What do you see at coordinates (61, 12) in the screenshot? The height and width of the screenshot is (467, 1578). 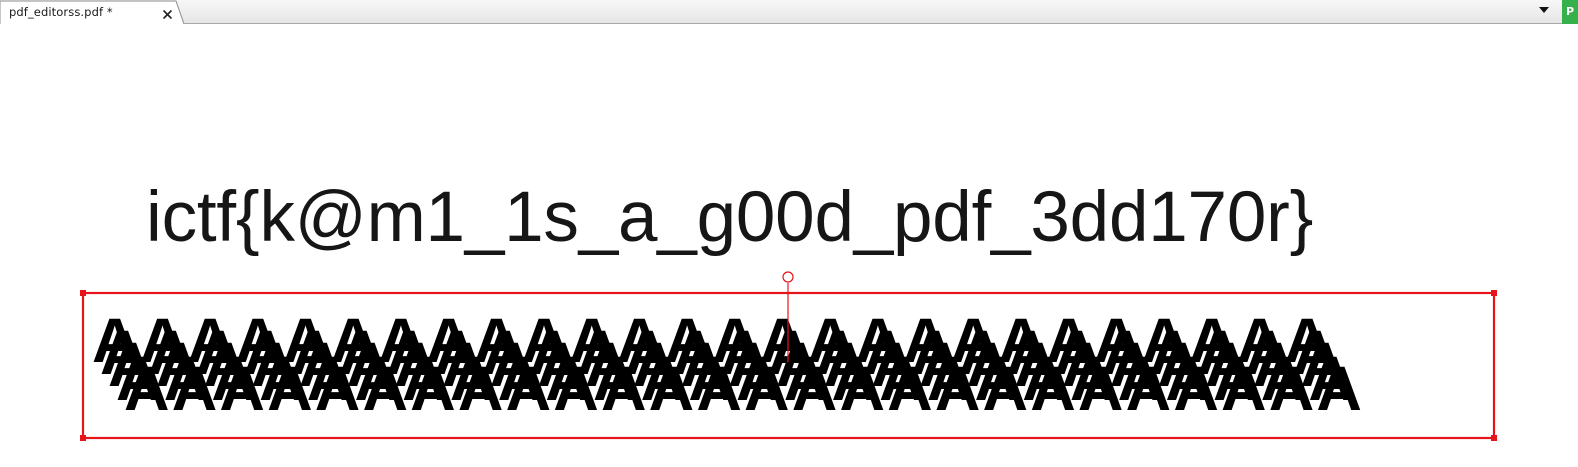 I see `tab-label: pdf_editorss.pdf *` at bounding box center [61, 12].